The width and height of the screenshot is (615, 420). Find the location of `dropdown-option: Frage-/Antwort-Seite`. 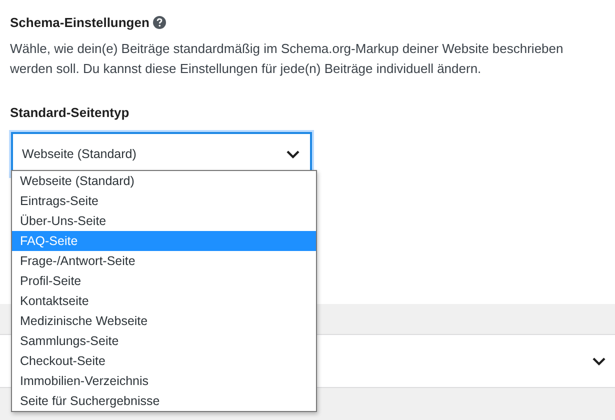

dropdown-option: Frage-/Antwort-Seite is located at coordinates (164, 261).